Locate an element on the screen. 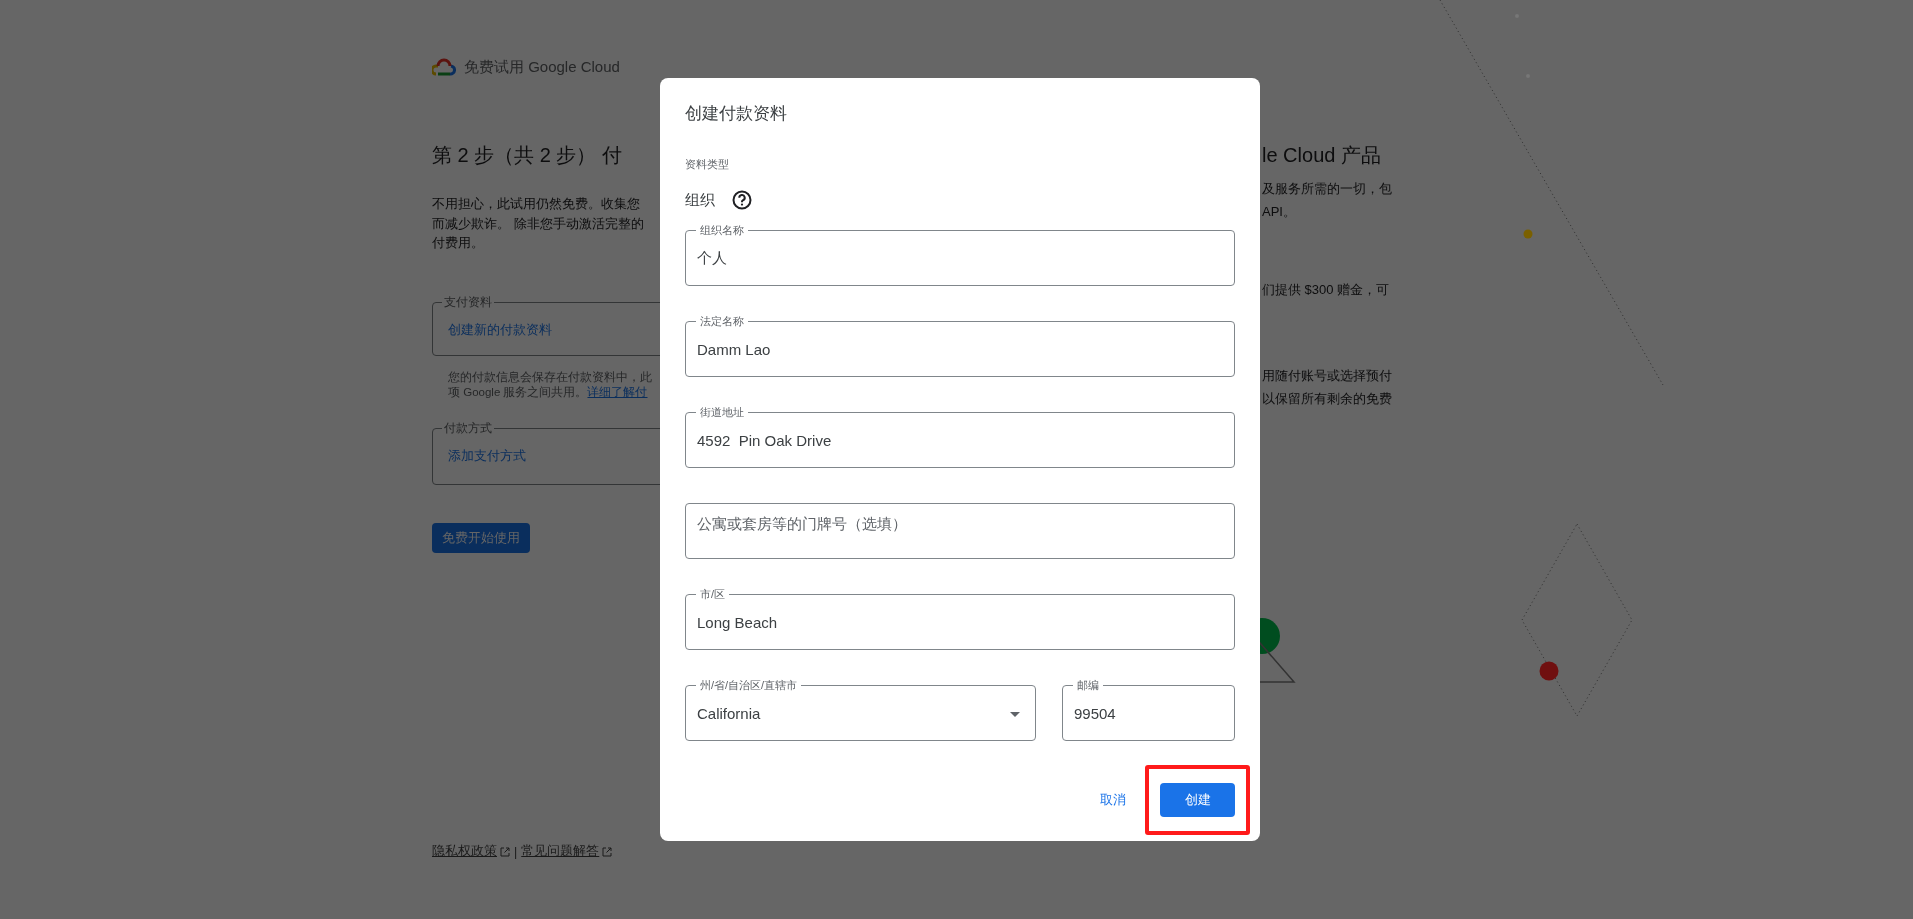 This screenshot has height=919, width=1913. brand-title: 免费试用 Google Cloud is located at coordinates (542, 67).